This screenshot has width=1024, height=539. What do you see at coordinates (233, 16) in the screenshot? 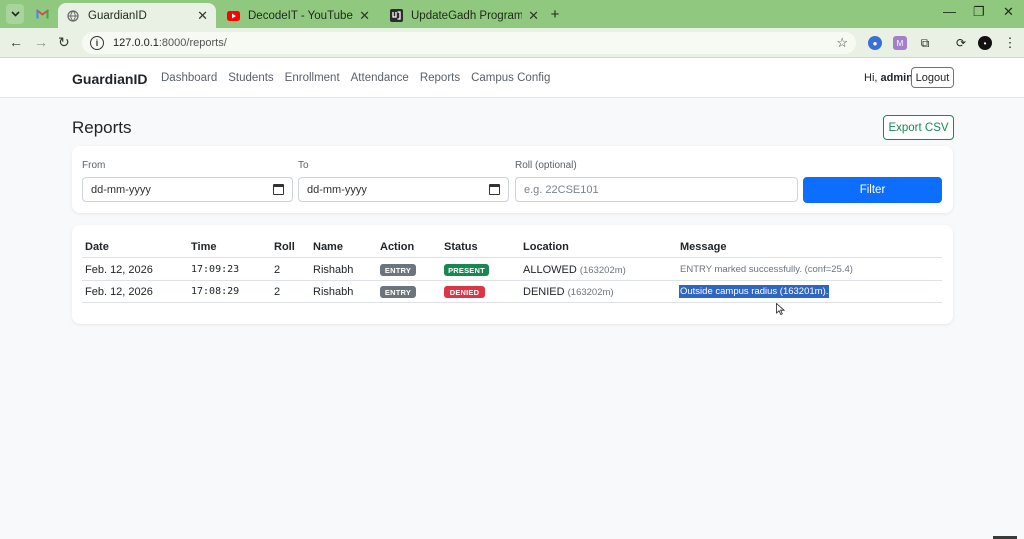
I see `youtube-icon` at bounding box center [233, 16].